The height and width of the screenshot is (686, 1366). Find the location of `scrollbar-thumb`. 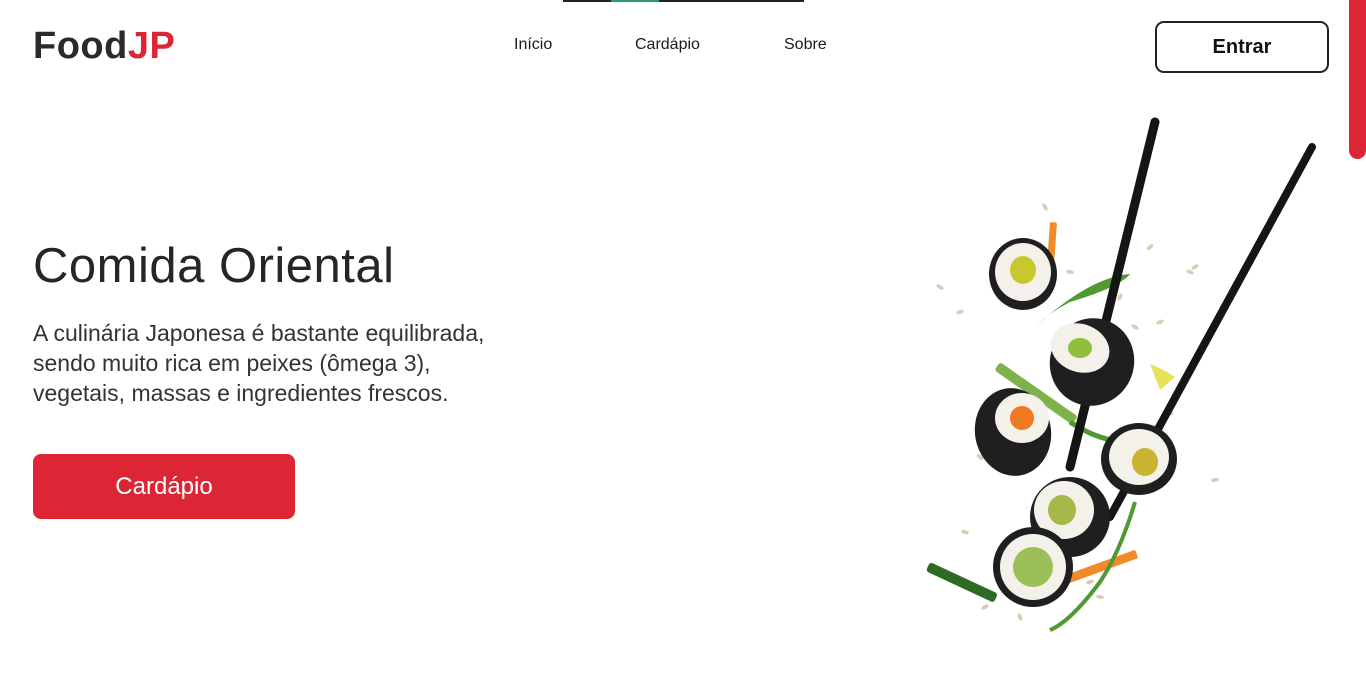

scrollbar-thumb is located at coordinates (1357, 79).